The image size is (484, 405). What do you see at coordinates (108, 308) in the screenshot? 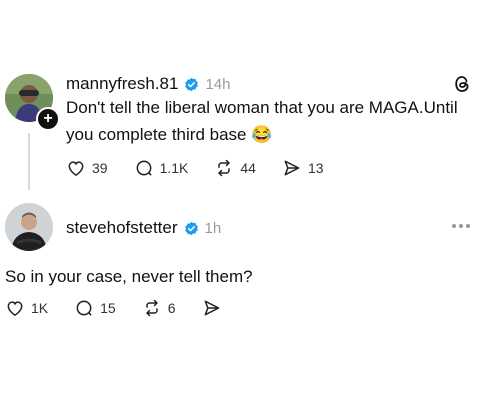
I see `comment-count: 15` at bounding box center [108, 308].